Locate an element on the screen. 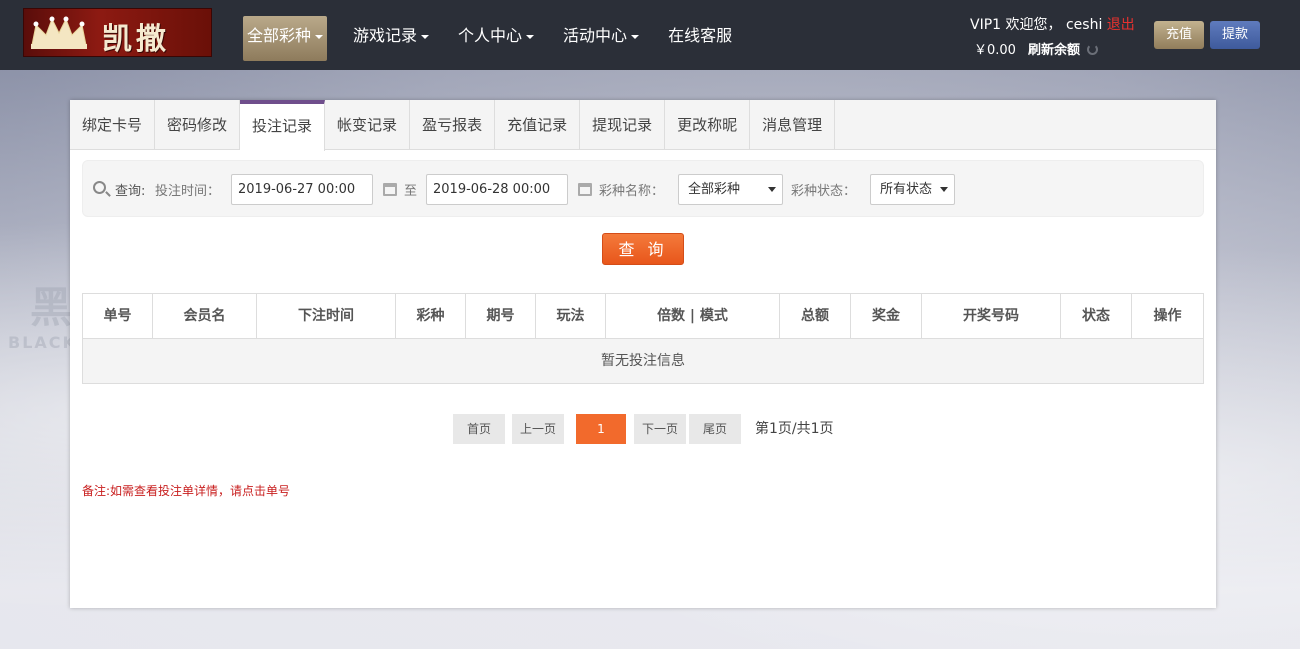  status-select-value: 所有状态 is located at coordinates (906, 189).